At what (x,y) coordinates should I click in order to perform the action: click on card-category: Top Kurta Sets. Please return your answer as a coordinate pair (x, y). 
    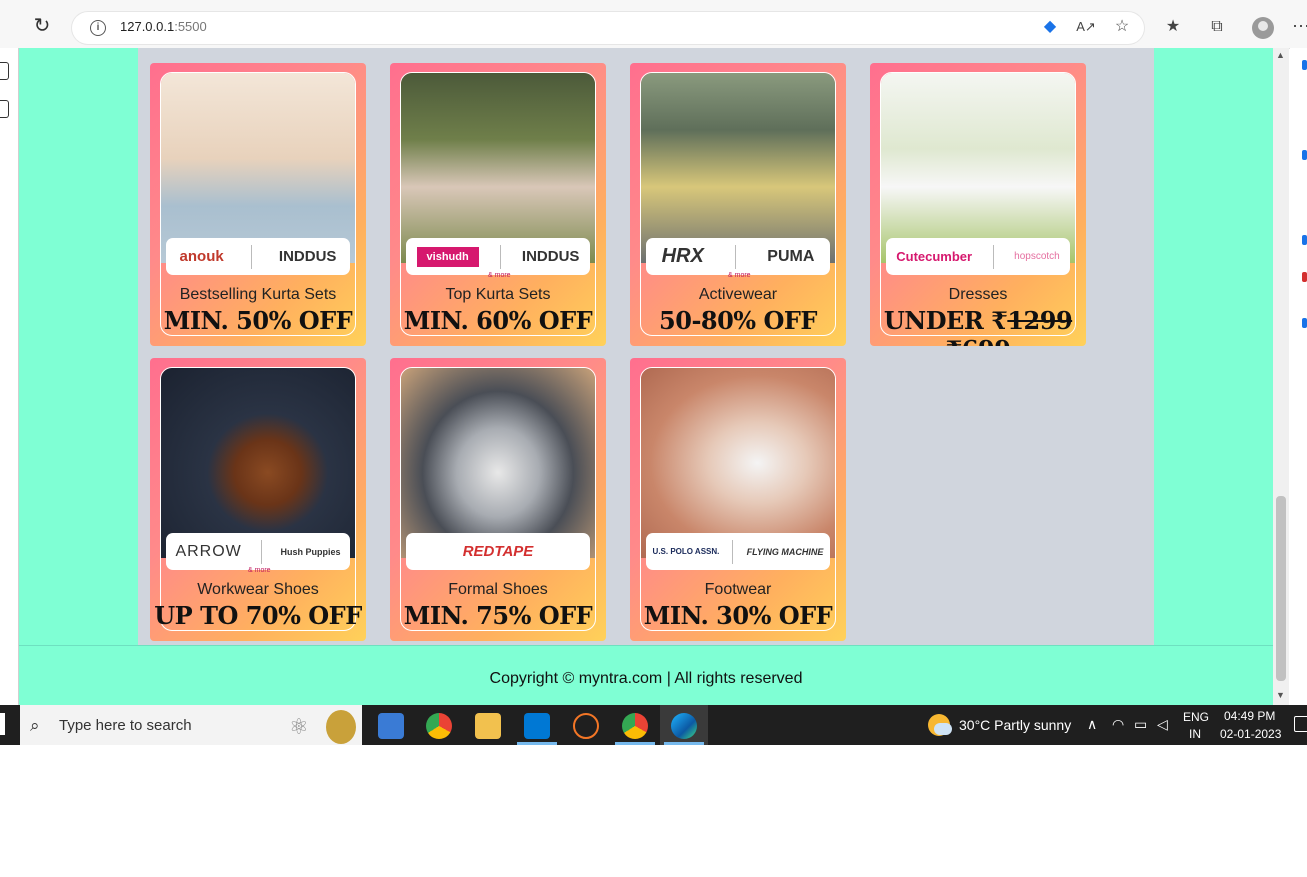
    Looking at the image, I should click on (498, 294).